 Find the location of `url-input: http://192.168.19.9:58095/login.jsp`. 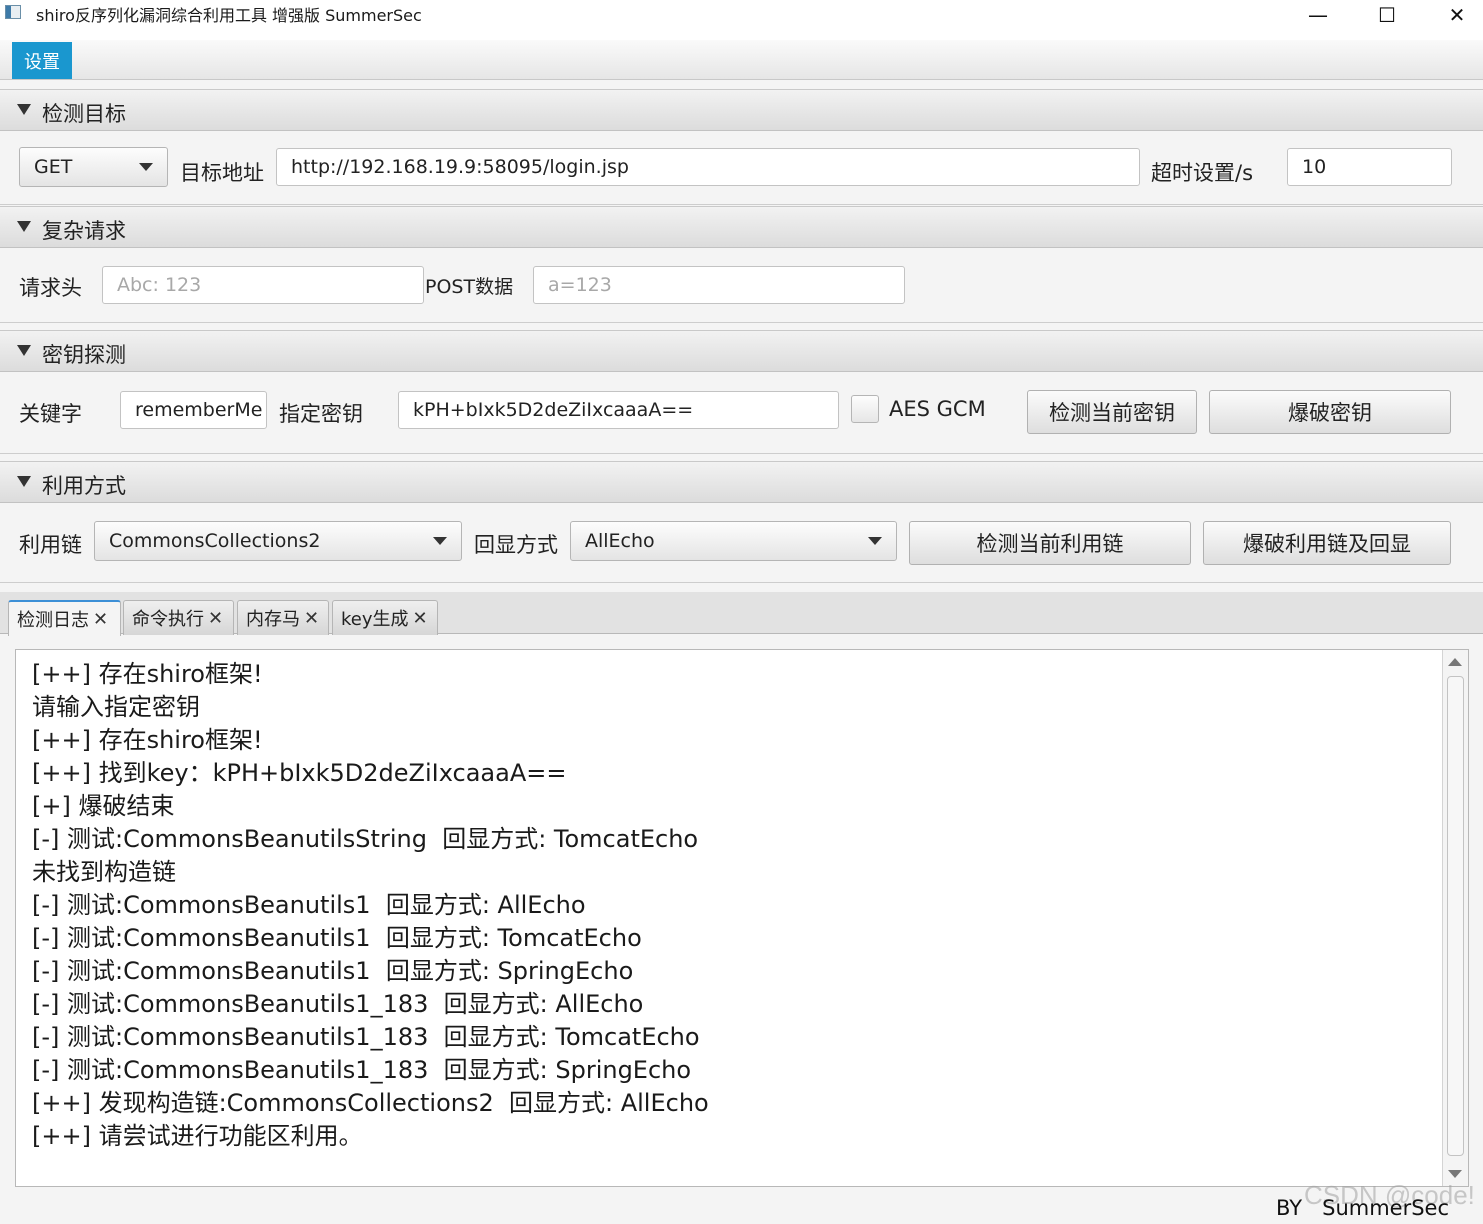

url-input: http://192.168.19.9:58095/login.jsp is located at coordinates (708, 167).